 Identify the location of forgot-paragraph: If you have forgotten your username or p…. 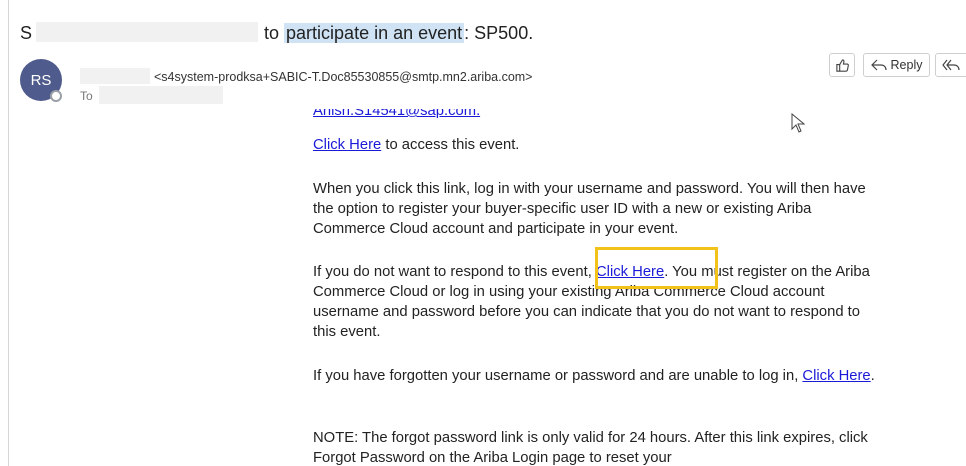
(598, 376).